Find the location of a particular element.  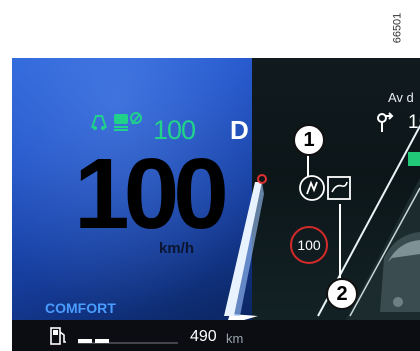

navigation-distance: 15 is located at coordinates (414, 122).